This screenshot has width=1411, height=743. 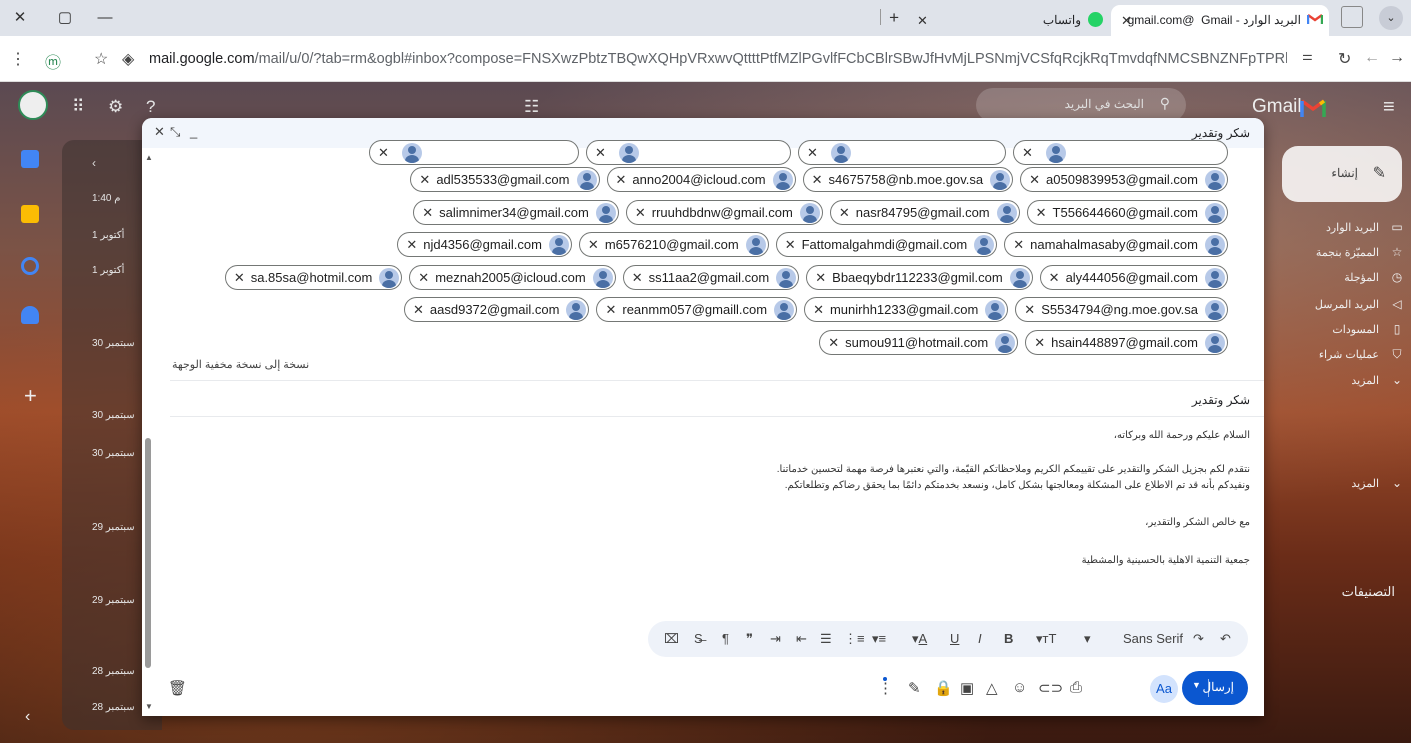 What do you see at coordinates (1121, 309) in the screenshot?
I see `recipient-chip: ✕ S5534794@ng.moe.gov.sa` at bounding box center [1121, 309].